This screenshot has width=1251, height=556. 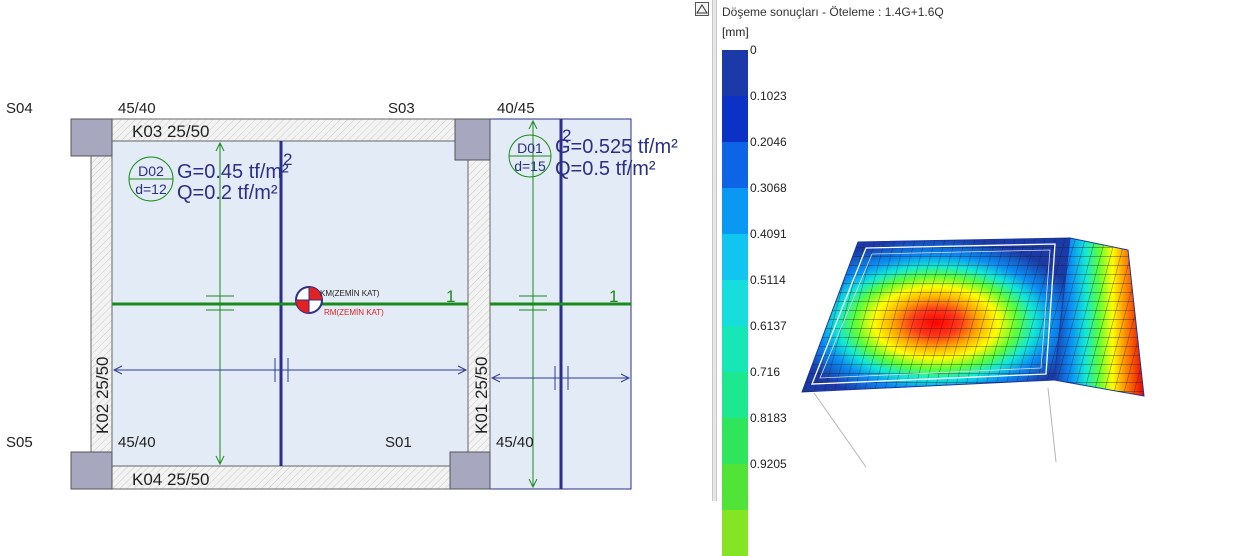 What do you see at coordinates (714, 250) in the screenshot?
I see `panel-splitter` at bounding box center [714, 250].